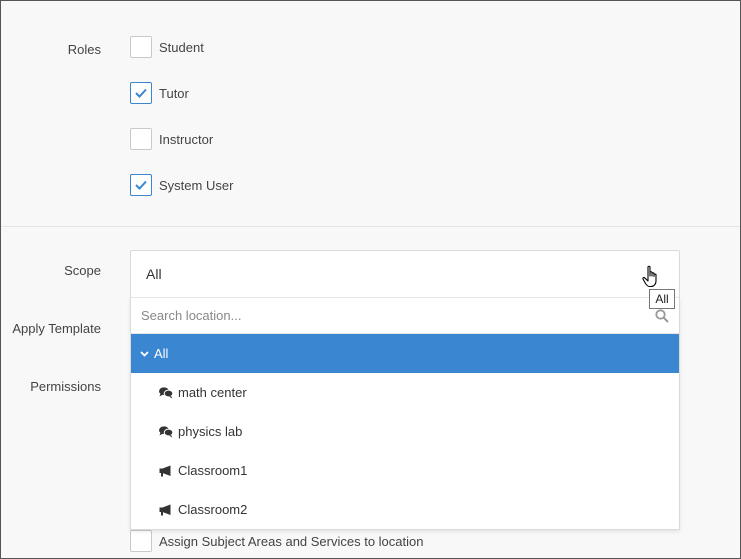 This screenshot has height=559, width=741. What do you see at coordinates (161, 353) in the screenshot?
I see `scope-option-label: All` at bounding box center [161, 353].